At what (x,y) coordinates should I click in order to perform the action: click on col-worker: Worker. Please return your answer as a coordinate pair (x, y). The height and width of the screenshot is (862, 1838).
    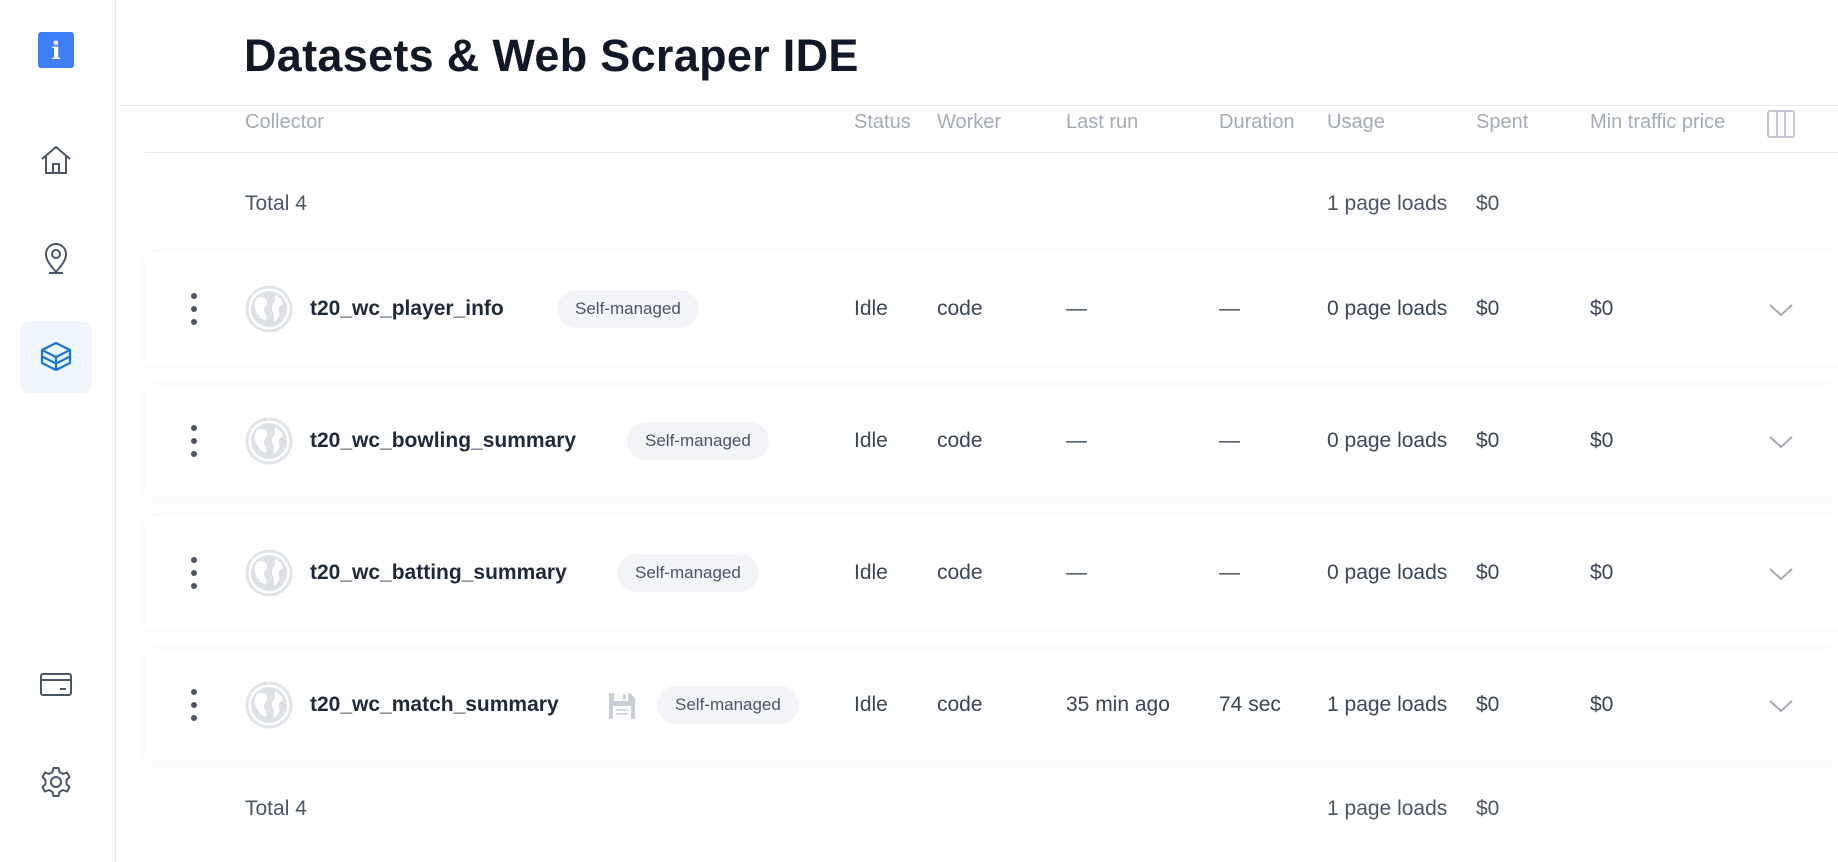
    Looking at the image, I should click on (969, 129).